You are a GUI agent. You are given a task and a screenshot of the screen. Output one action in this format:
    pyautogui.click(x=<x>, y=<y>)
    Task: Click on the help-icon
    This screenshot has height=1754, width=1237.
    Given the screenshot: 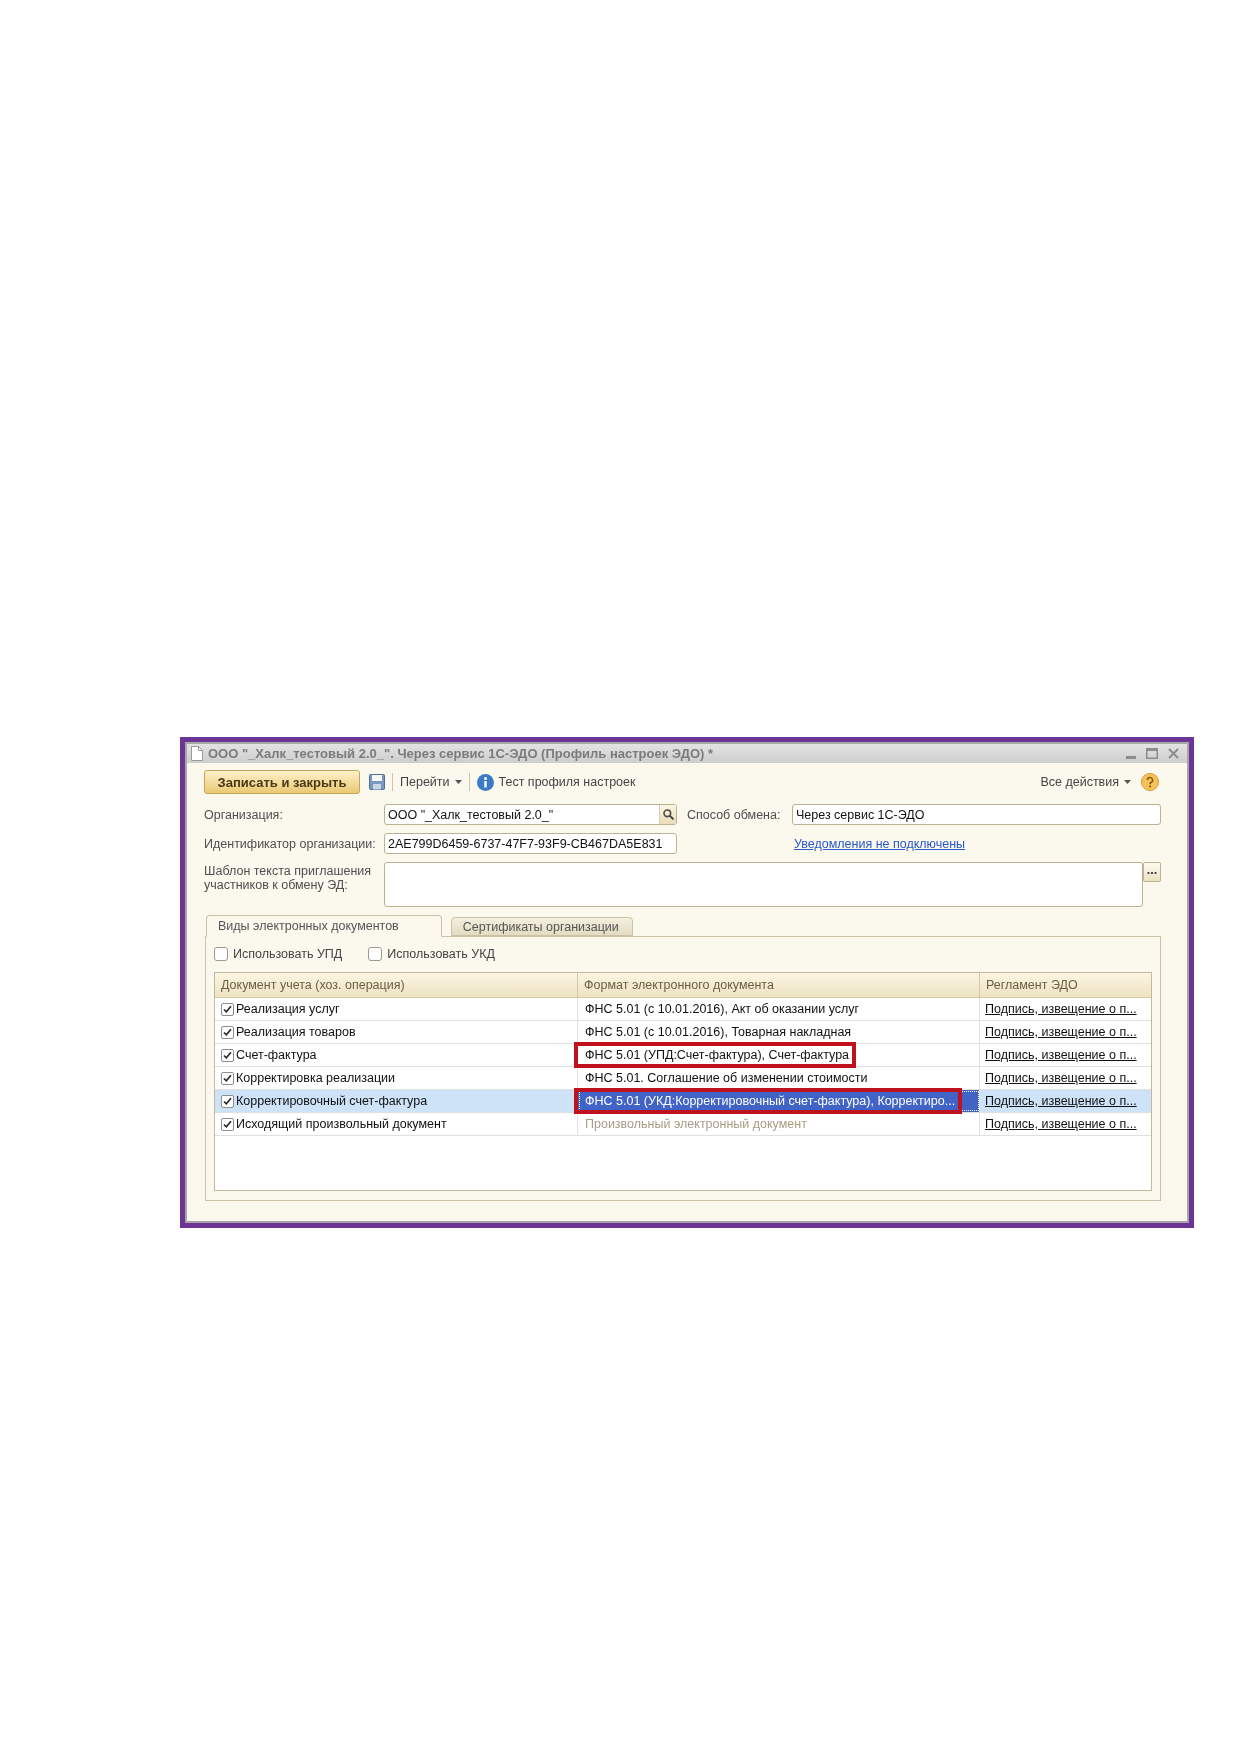 What is the action you would take?
    pyautogui.click(x=1150, y=782)
    